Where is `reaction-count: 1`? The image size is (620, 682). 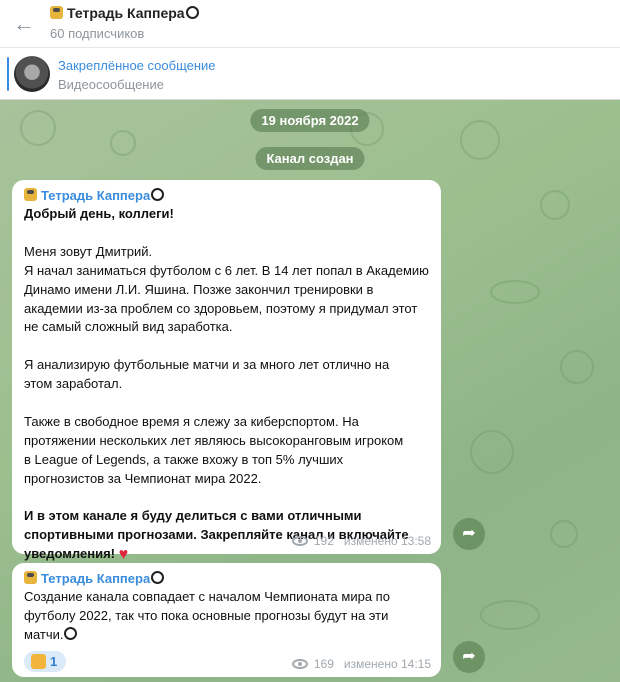 reaction-count: 1 is located at coordinates (54, 661).